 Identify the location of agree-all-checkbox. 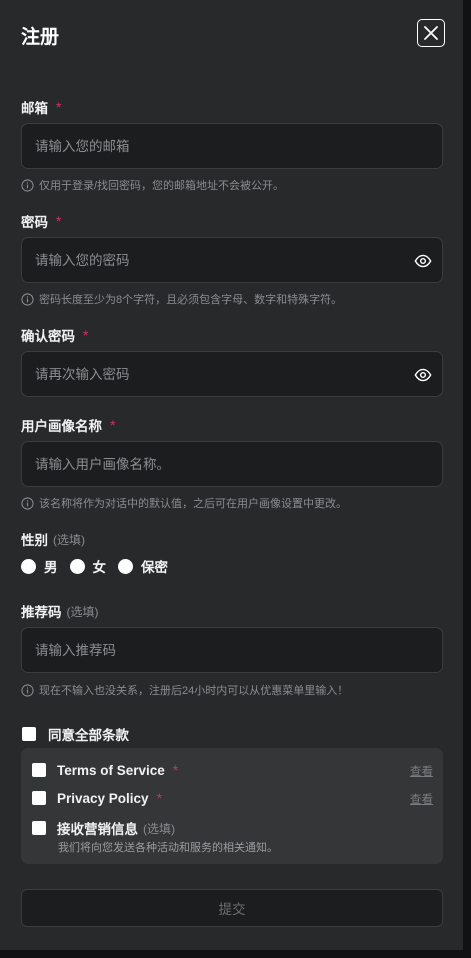
(29, 734).